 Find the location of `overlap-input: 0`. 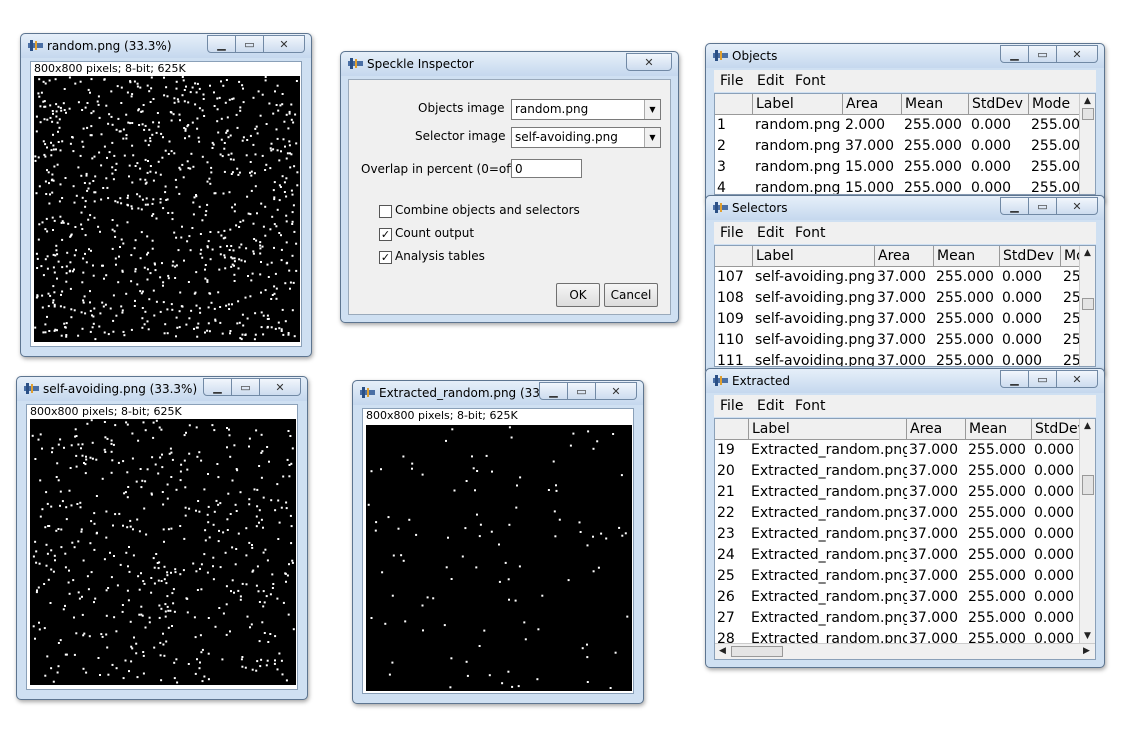

overlap-input: 0 is located at coordinates (546, 168).